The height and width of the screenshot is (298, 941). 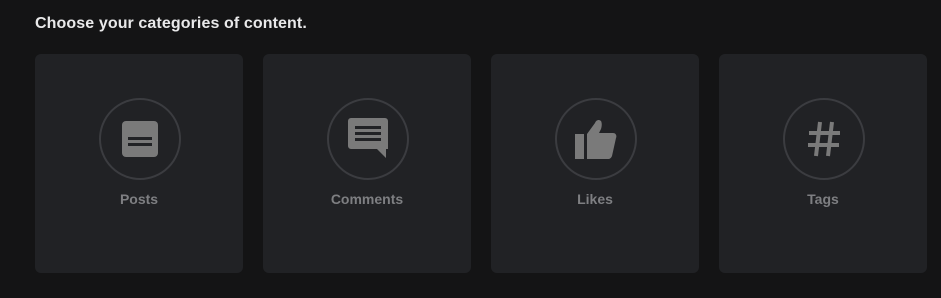 I want to click on category-label: Likes, so click(x=595, y=199).